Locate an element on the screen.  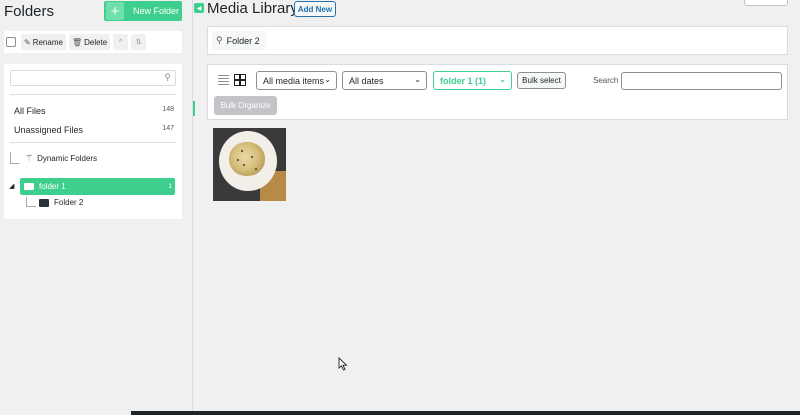
unassigned-files-count: 147 is located at coordinates (168, 128).